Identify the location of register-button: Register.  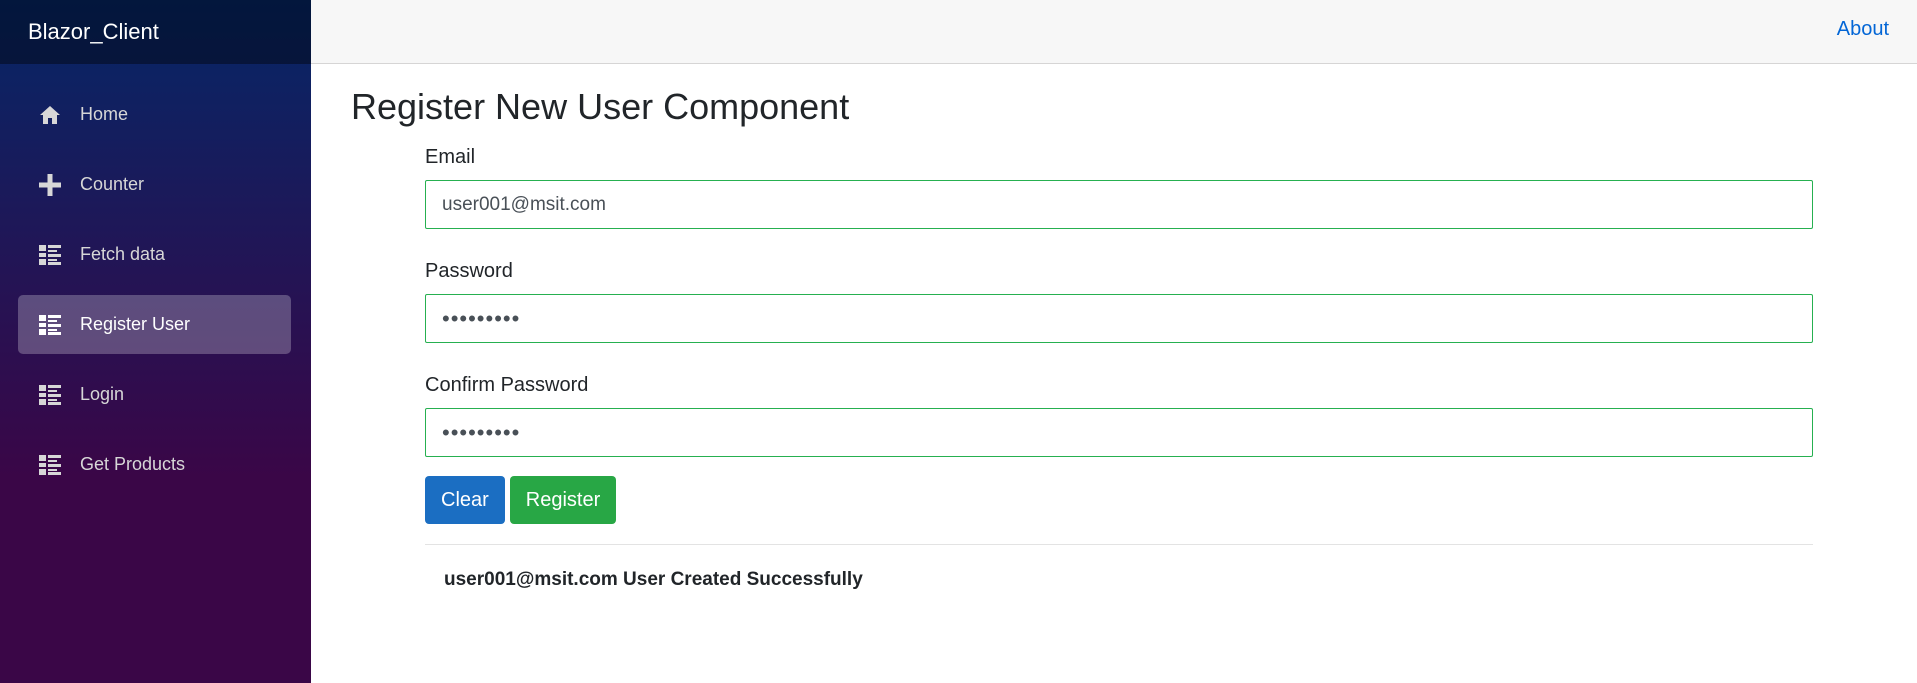
(563, 500).